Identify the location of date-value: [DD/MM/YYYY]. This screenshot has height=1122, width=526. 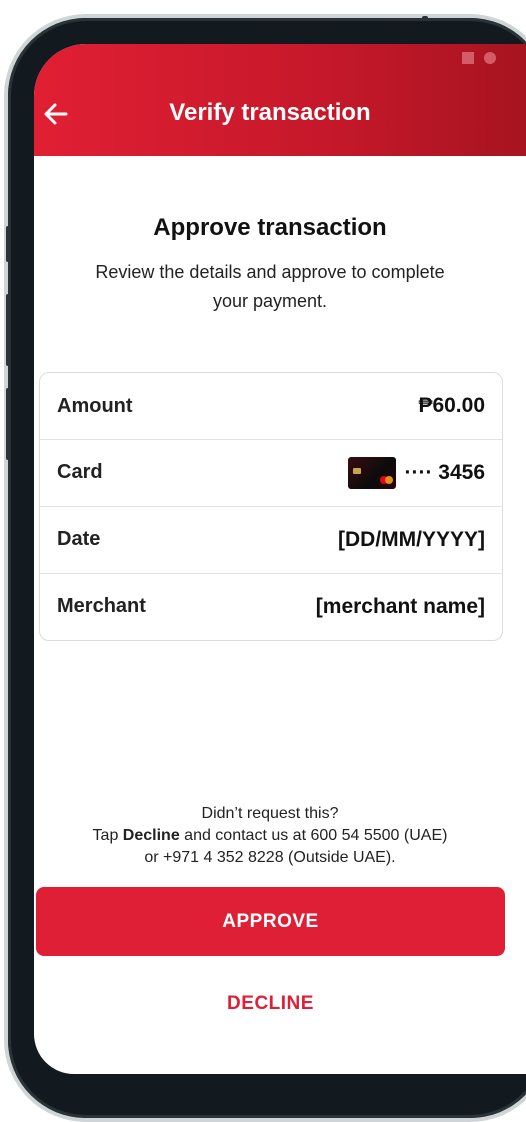
(411, 539).